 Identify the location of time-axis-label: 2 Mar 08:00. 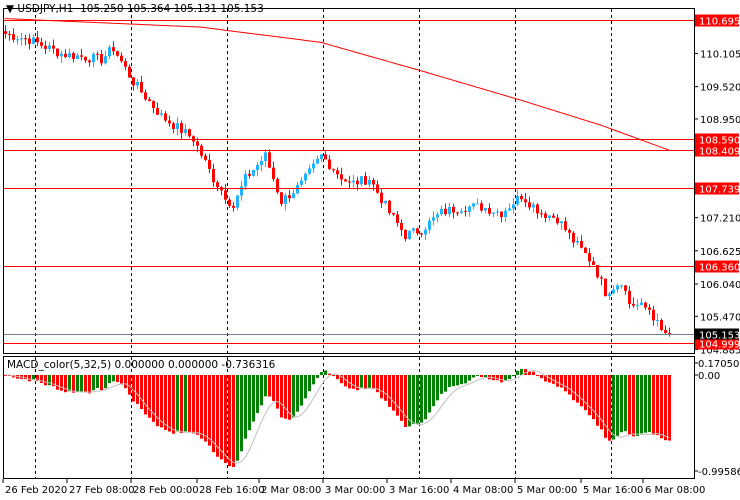
(291, 490).